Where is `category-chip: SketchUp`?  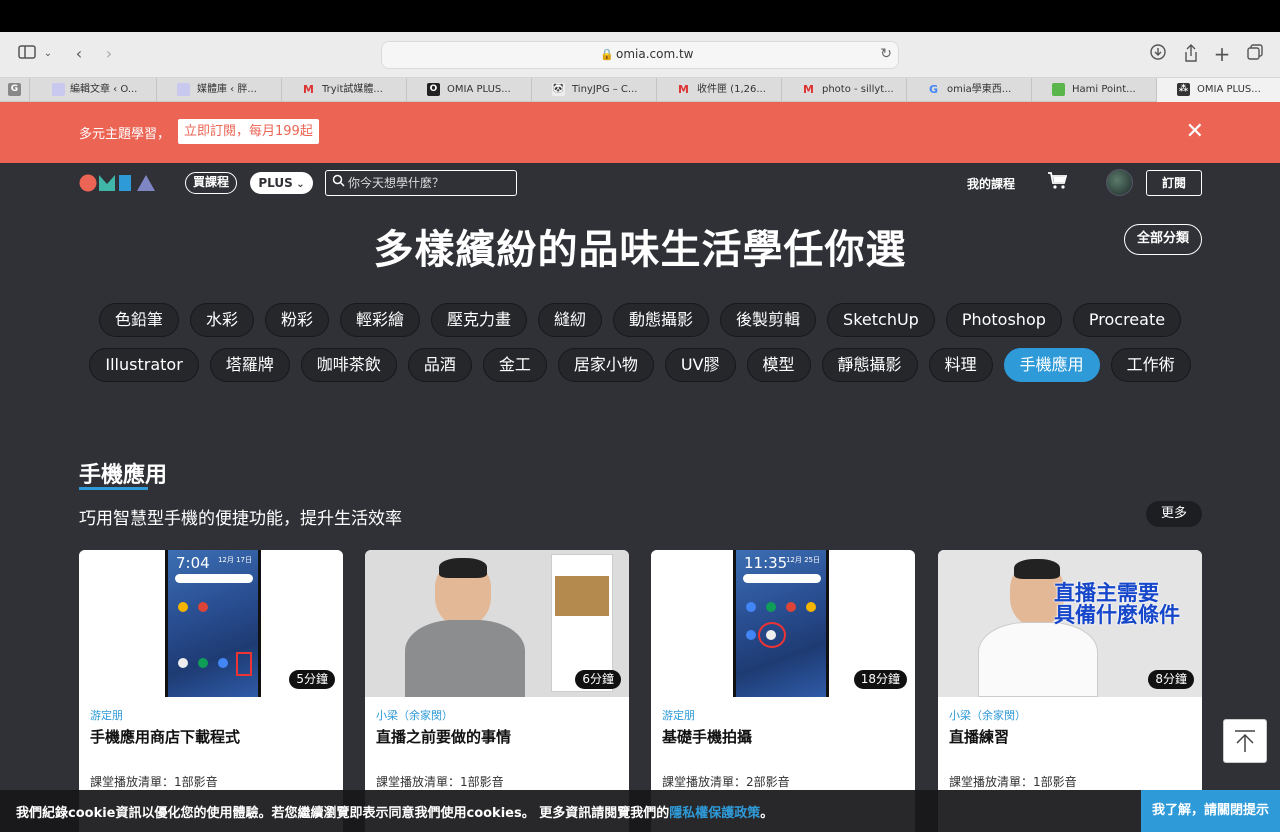 category-chip: SketchUp is located at coordinates (881, 320).